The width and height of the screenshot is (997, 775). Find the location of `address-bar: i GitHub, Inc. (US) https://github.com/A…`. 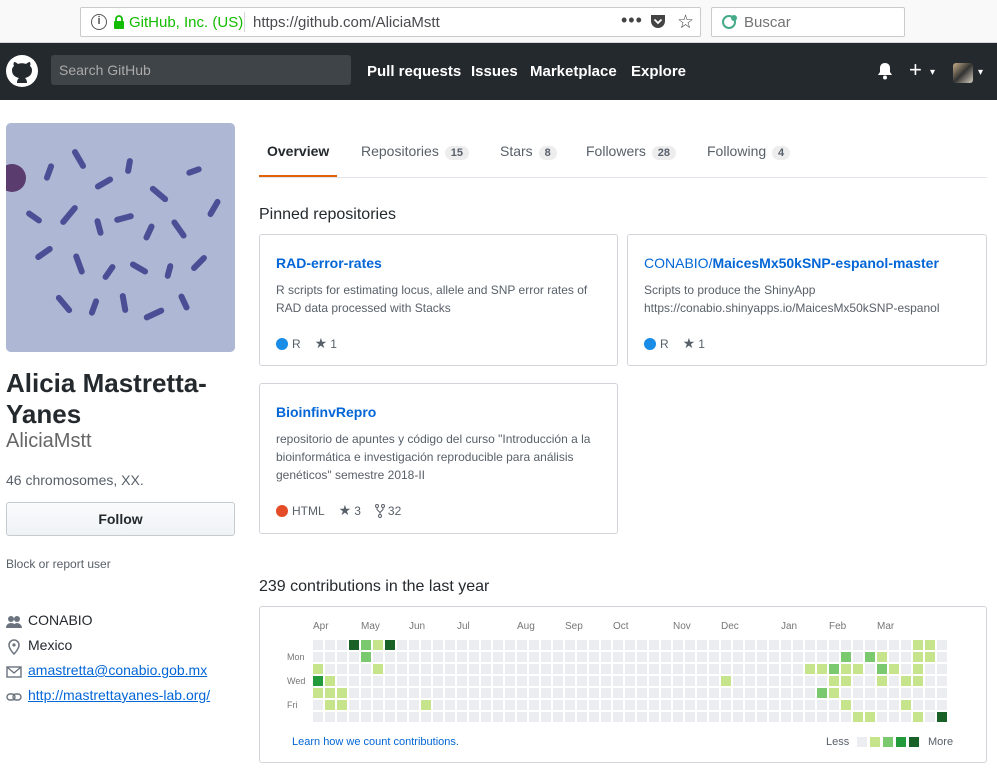

address-bar: i GitHub, Inc. (US) https://github.com/A… is located at coordinates (390, 22).